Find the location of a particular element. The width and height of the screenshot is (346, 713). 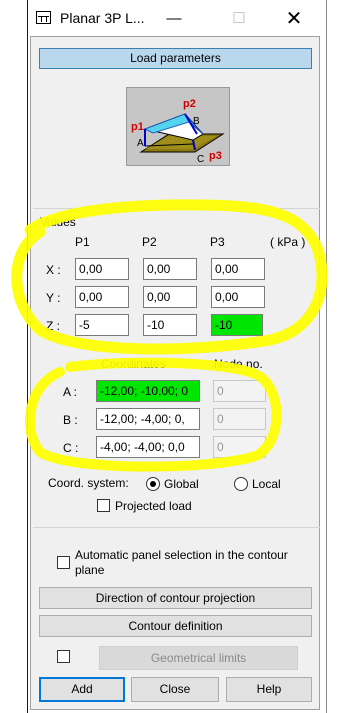

diagram-label-c: C is located at coordinates (200, 159).